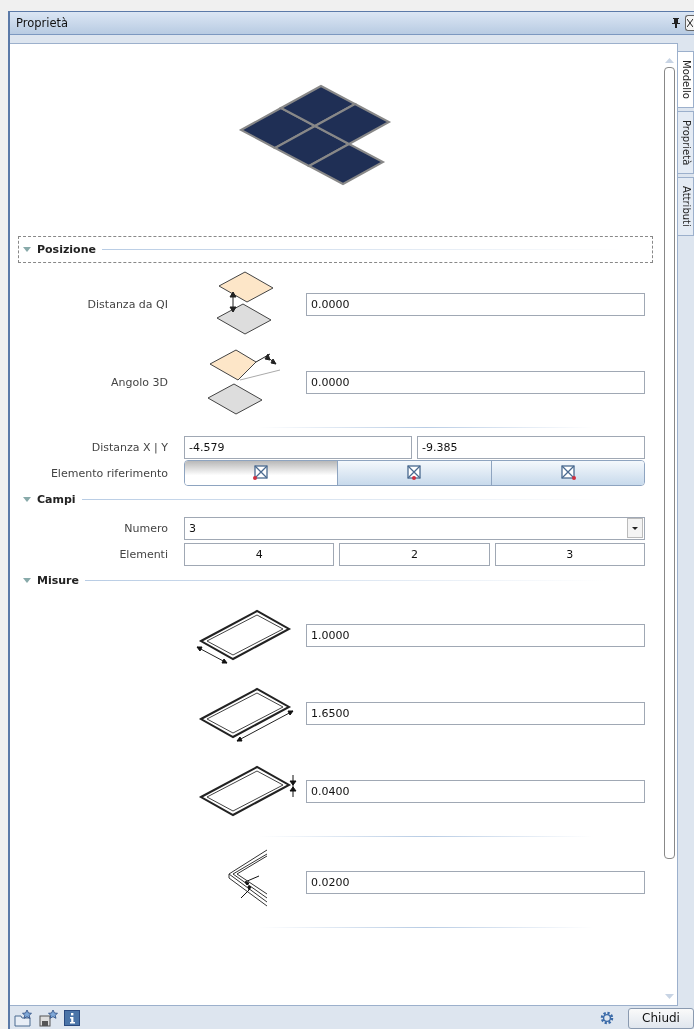  I want to click on side-tab: Attributi, so click(686, 206).